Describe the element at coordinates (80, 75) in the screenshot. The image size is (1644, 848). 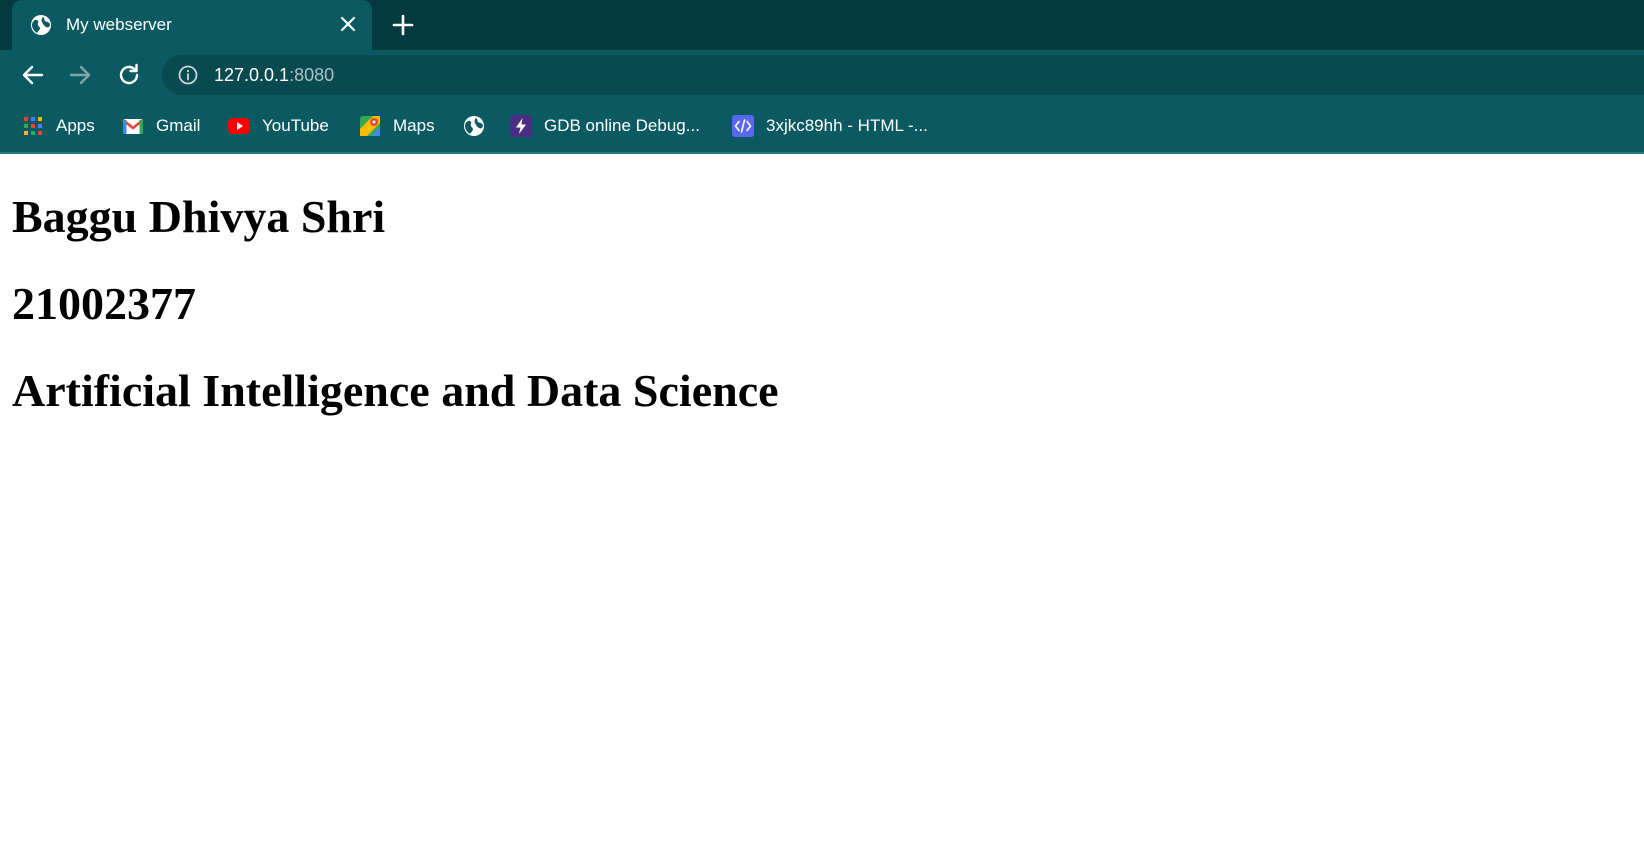
I see `forward-arrow-icon` at that location.